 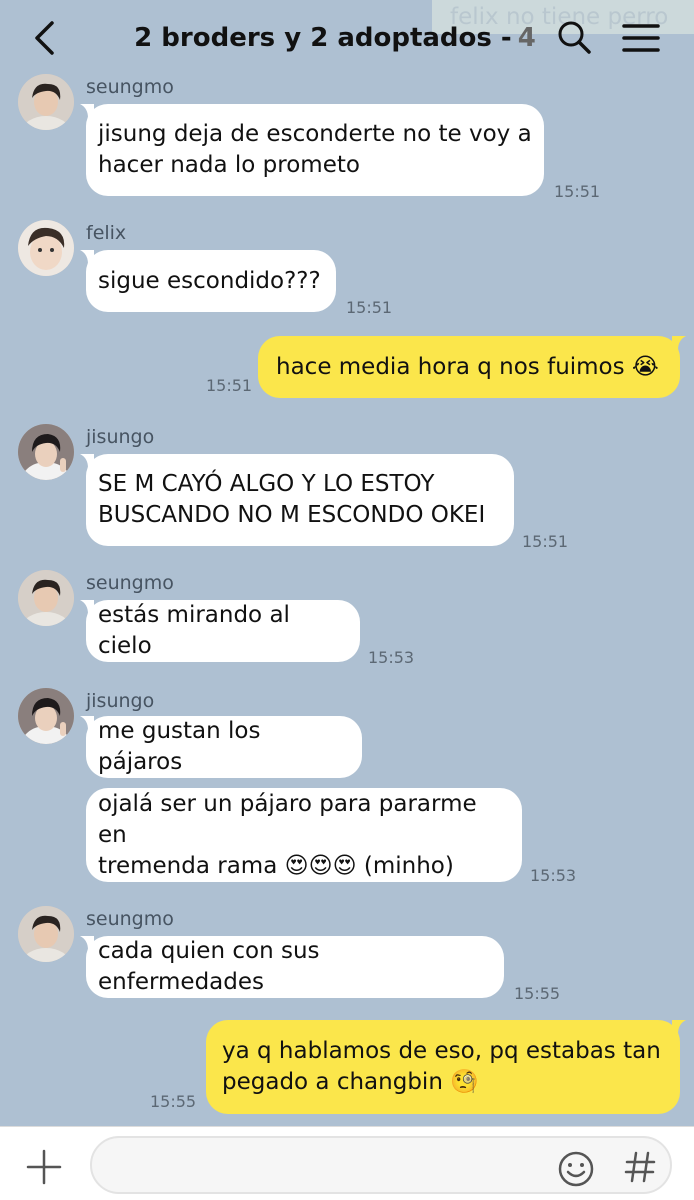 I want to click on emoji-button, so click(x=576, y=1169).